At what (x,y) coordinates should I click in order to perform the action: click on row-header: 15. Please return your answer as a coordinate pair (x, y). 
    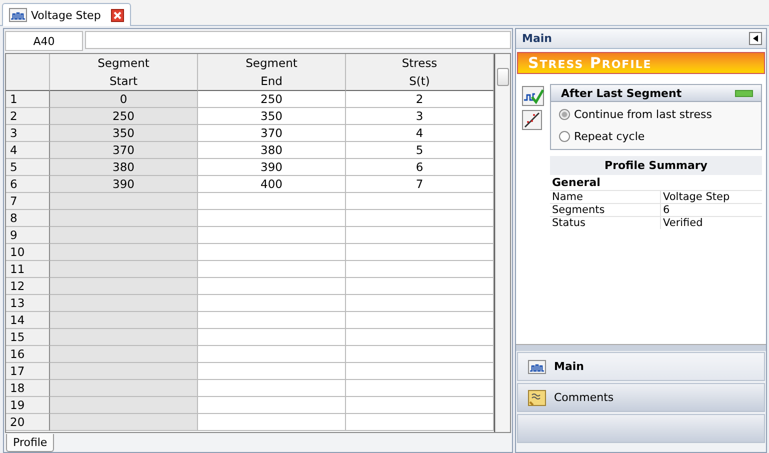
    Looking at the image, I should click on (28, 337).